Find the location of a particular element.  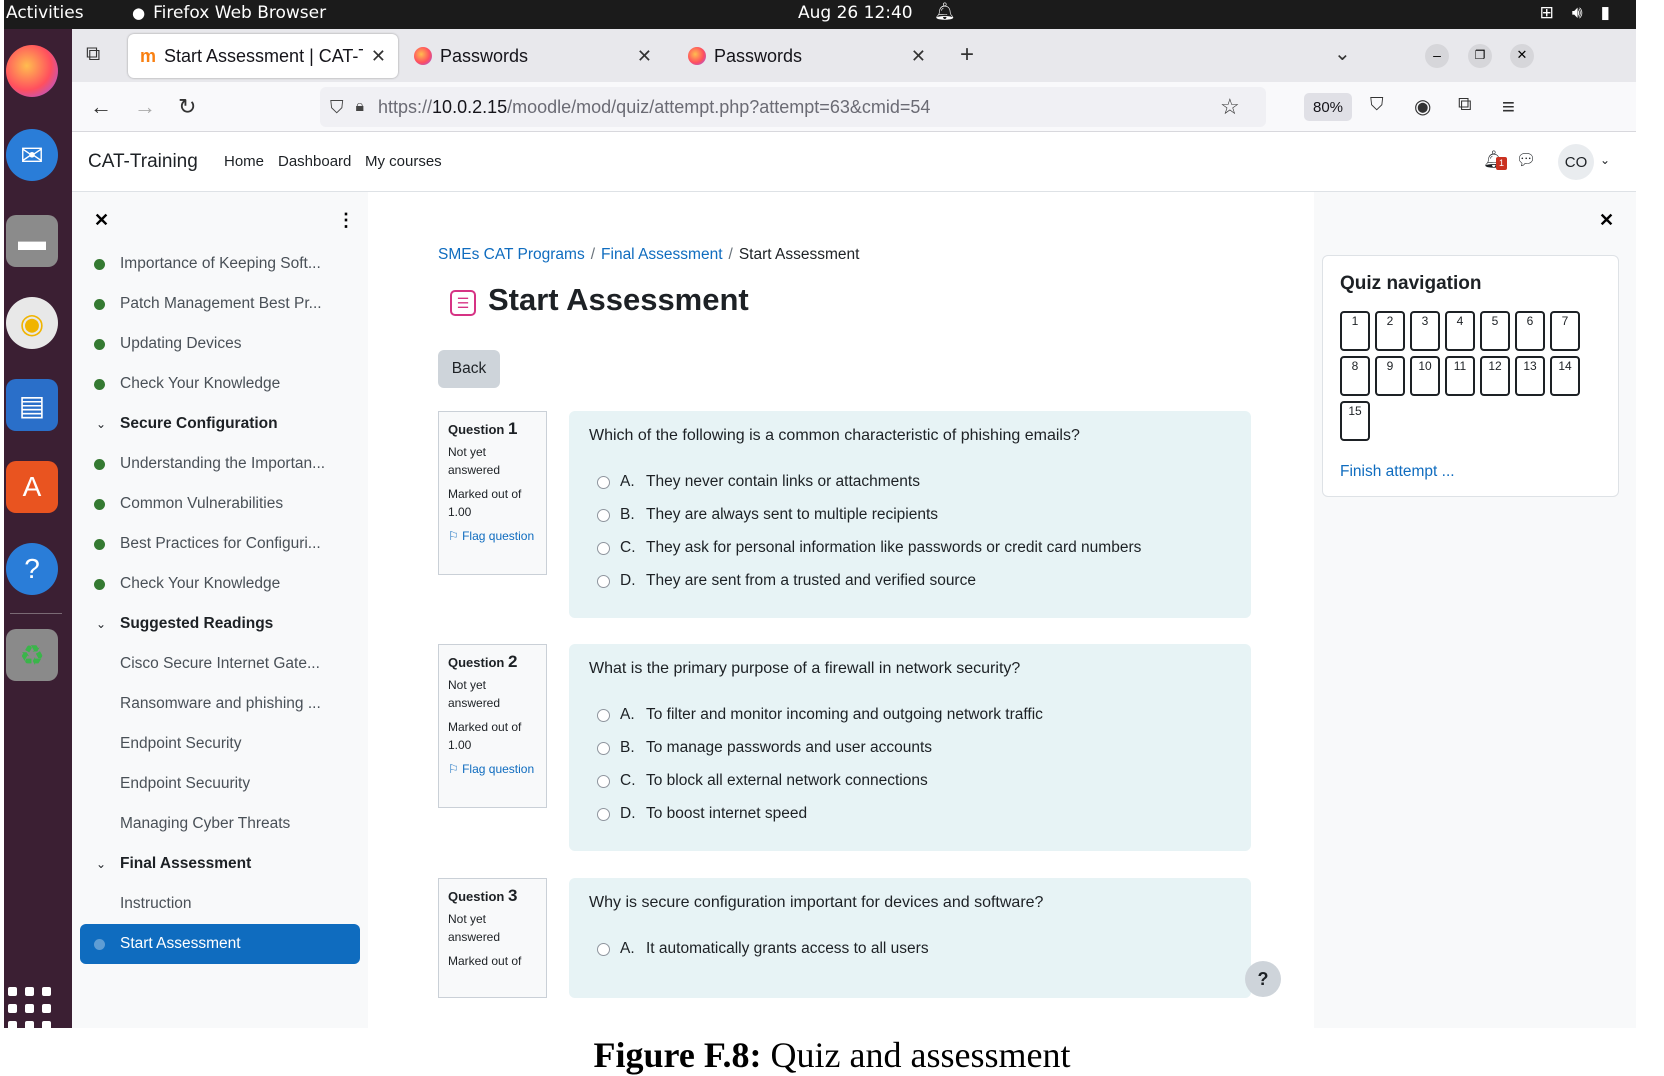

course-section: ⌄ Secure Configuration is located at coordinates (224, 424).